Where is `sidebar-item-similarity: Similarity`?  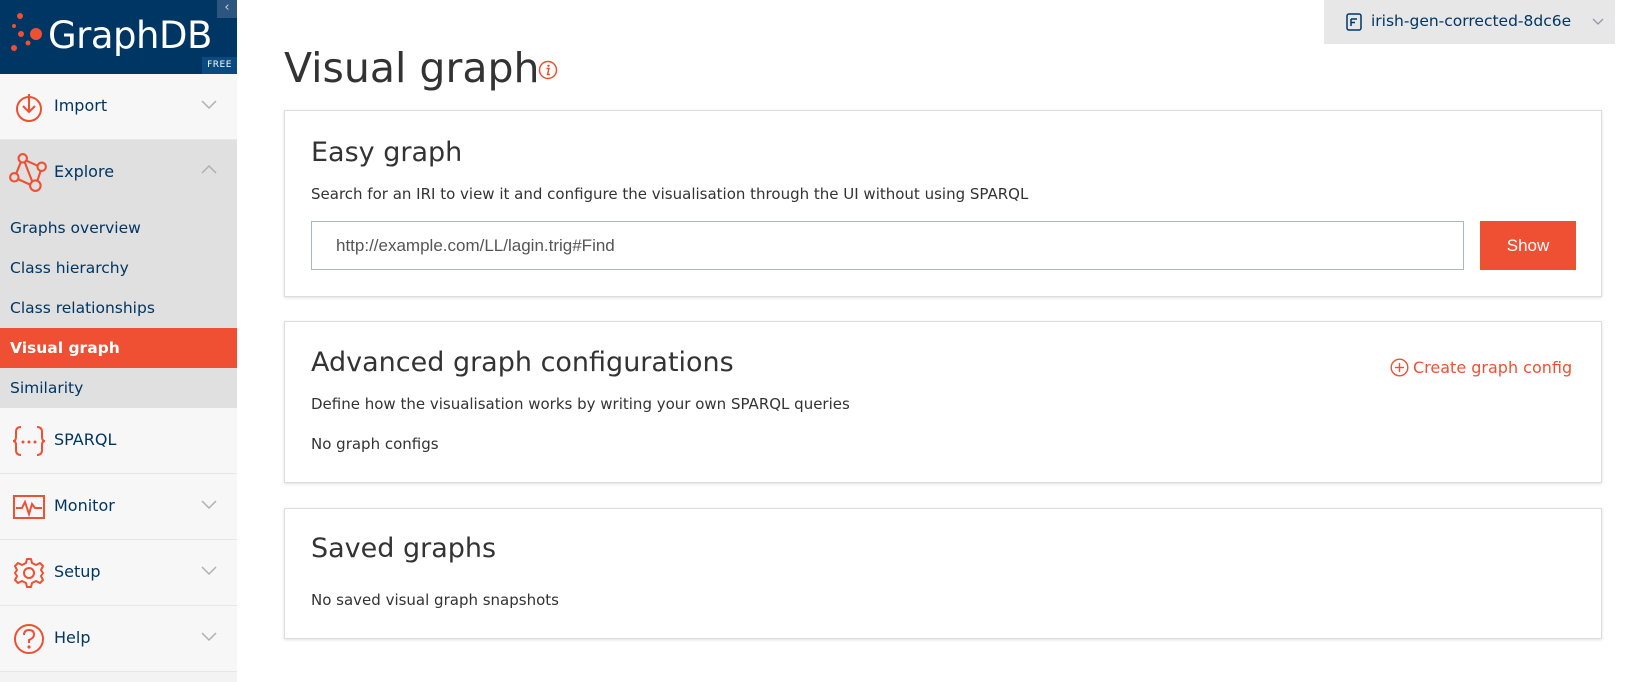 sidebar-item-similarity: Similarity is located at coordinates (118, 388).